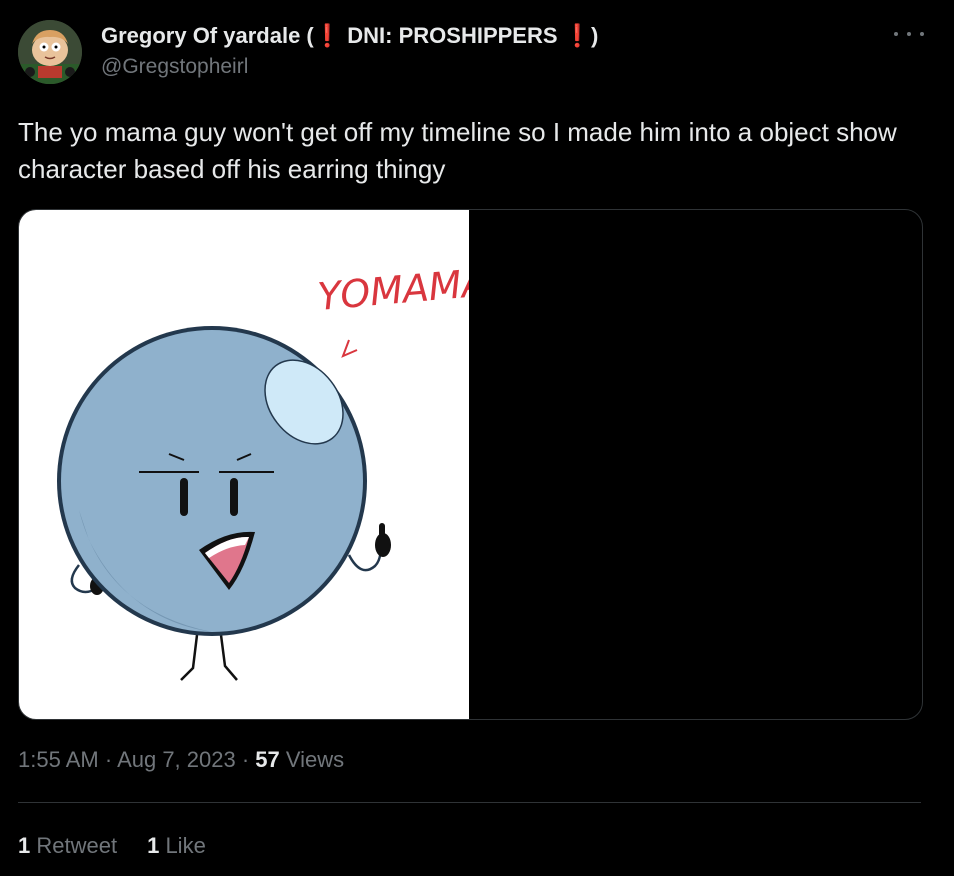 The image size is (954, 876). What do you see at coordinates (234, 497) in the screenshot?
I see `right-eye-icon` at bounding box center [234, 497].